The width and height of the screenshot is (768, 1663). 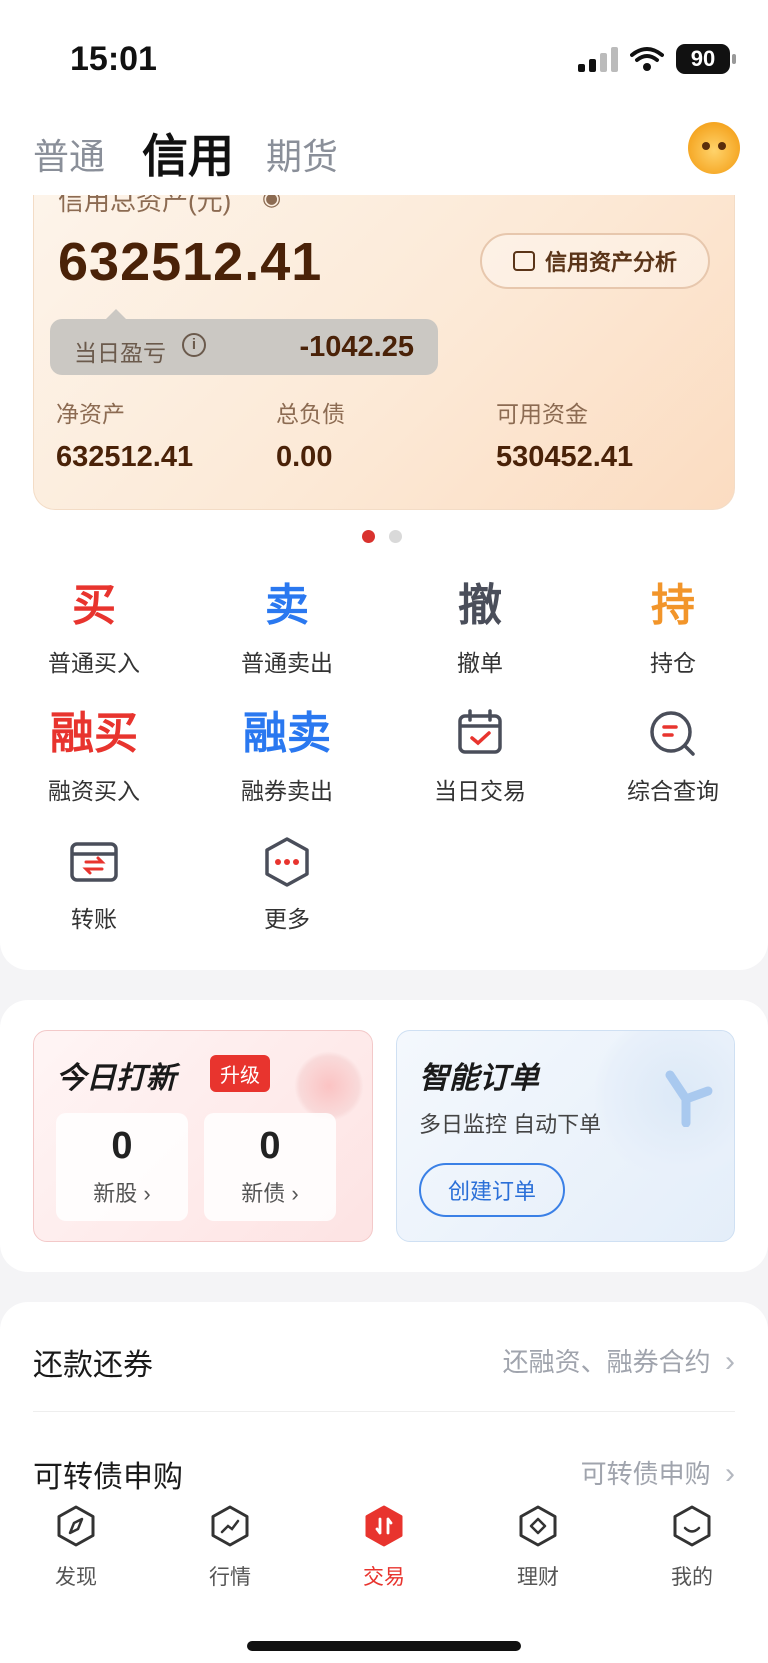 What do you see at coordinates (230, 1526) in the screenshot?
I see `chart-trend-icon` at bounding box center [230, 1526].